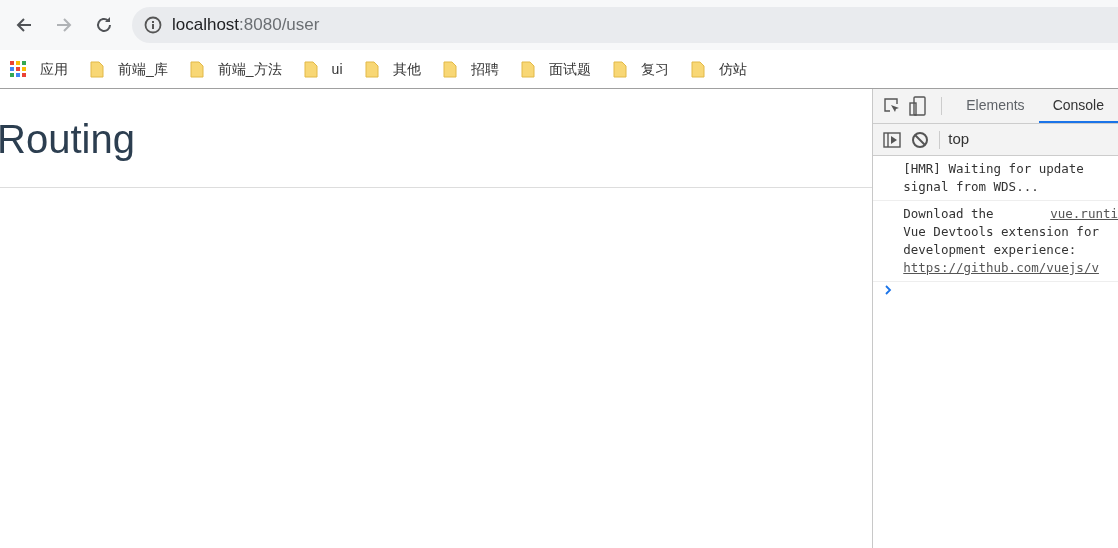 Image resolution: width=1118 pixels, height=548 pixels. I want to click on context-selector: top, so click(959, 139).